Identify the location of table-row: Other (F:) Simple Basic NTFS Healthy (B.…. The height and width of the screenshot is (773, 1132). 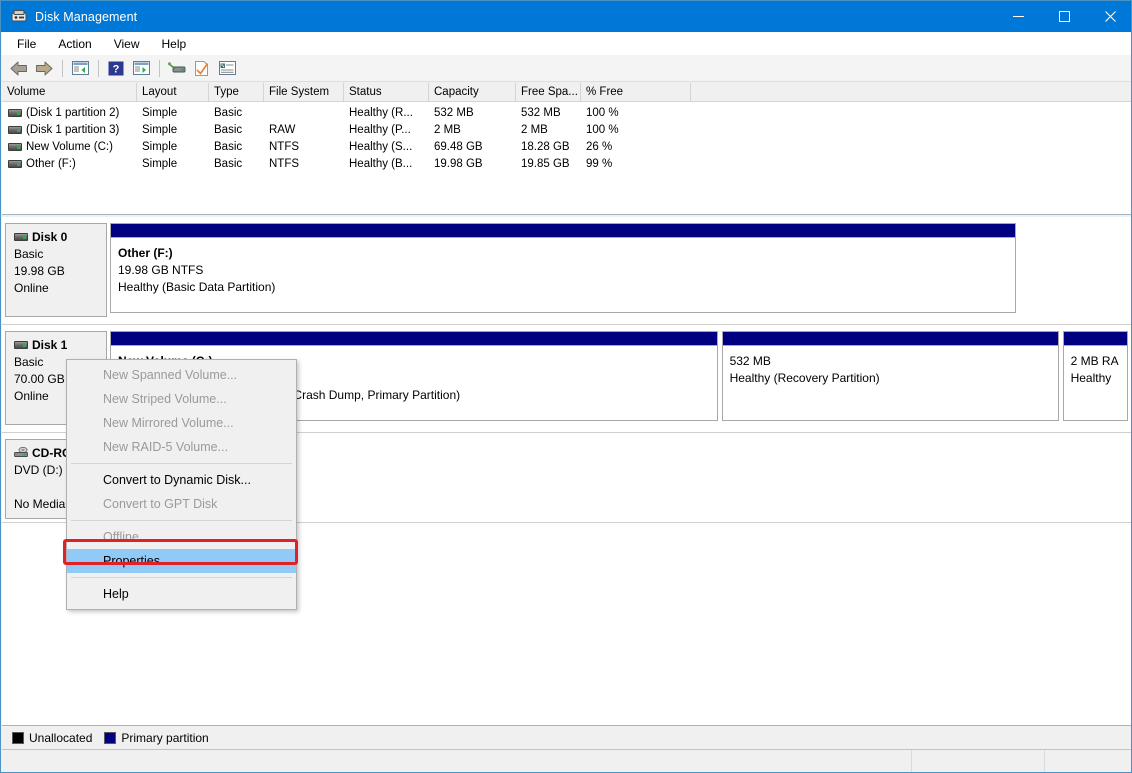
(566, 163).